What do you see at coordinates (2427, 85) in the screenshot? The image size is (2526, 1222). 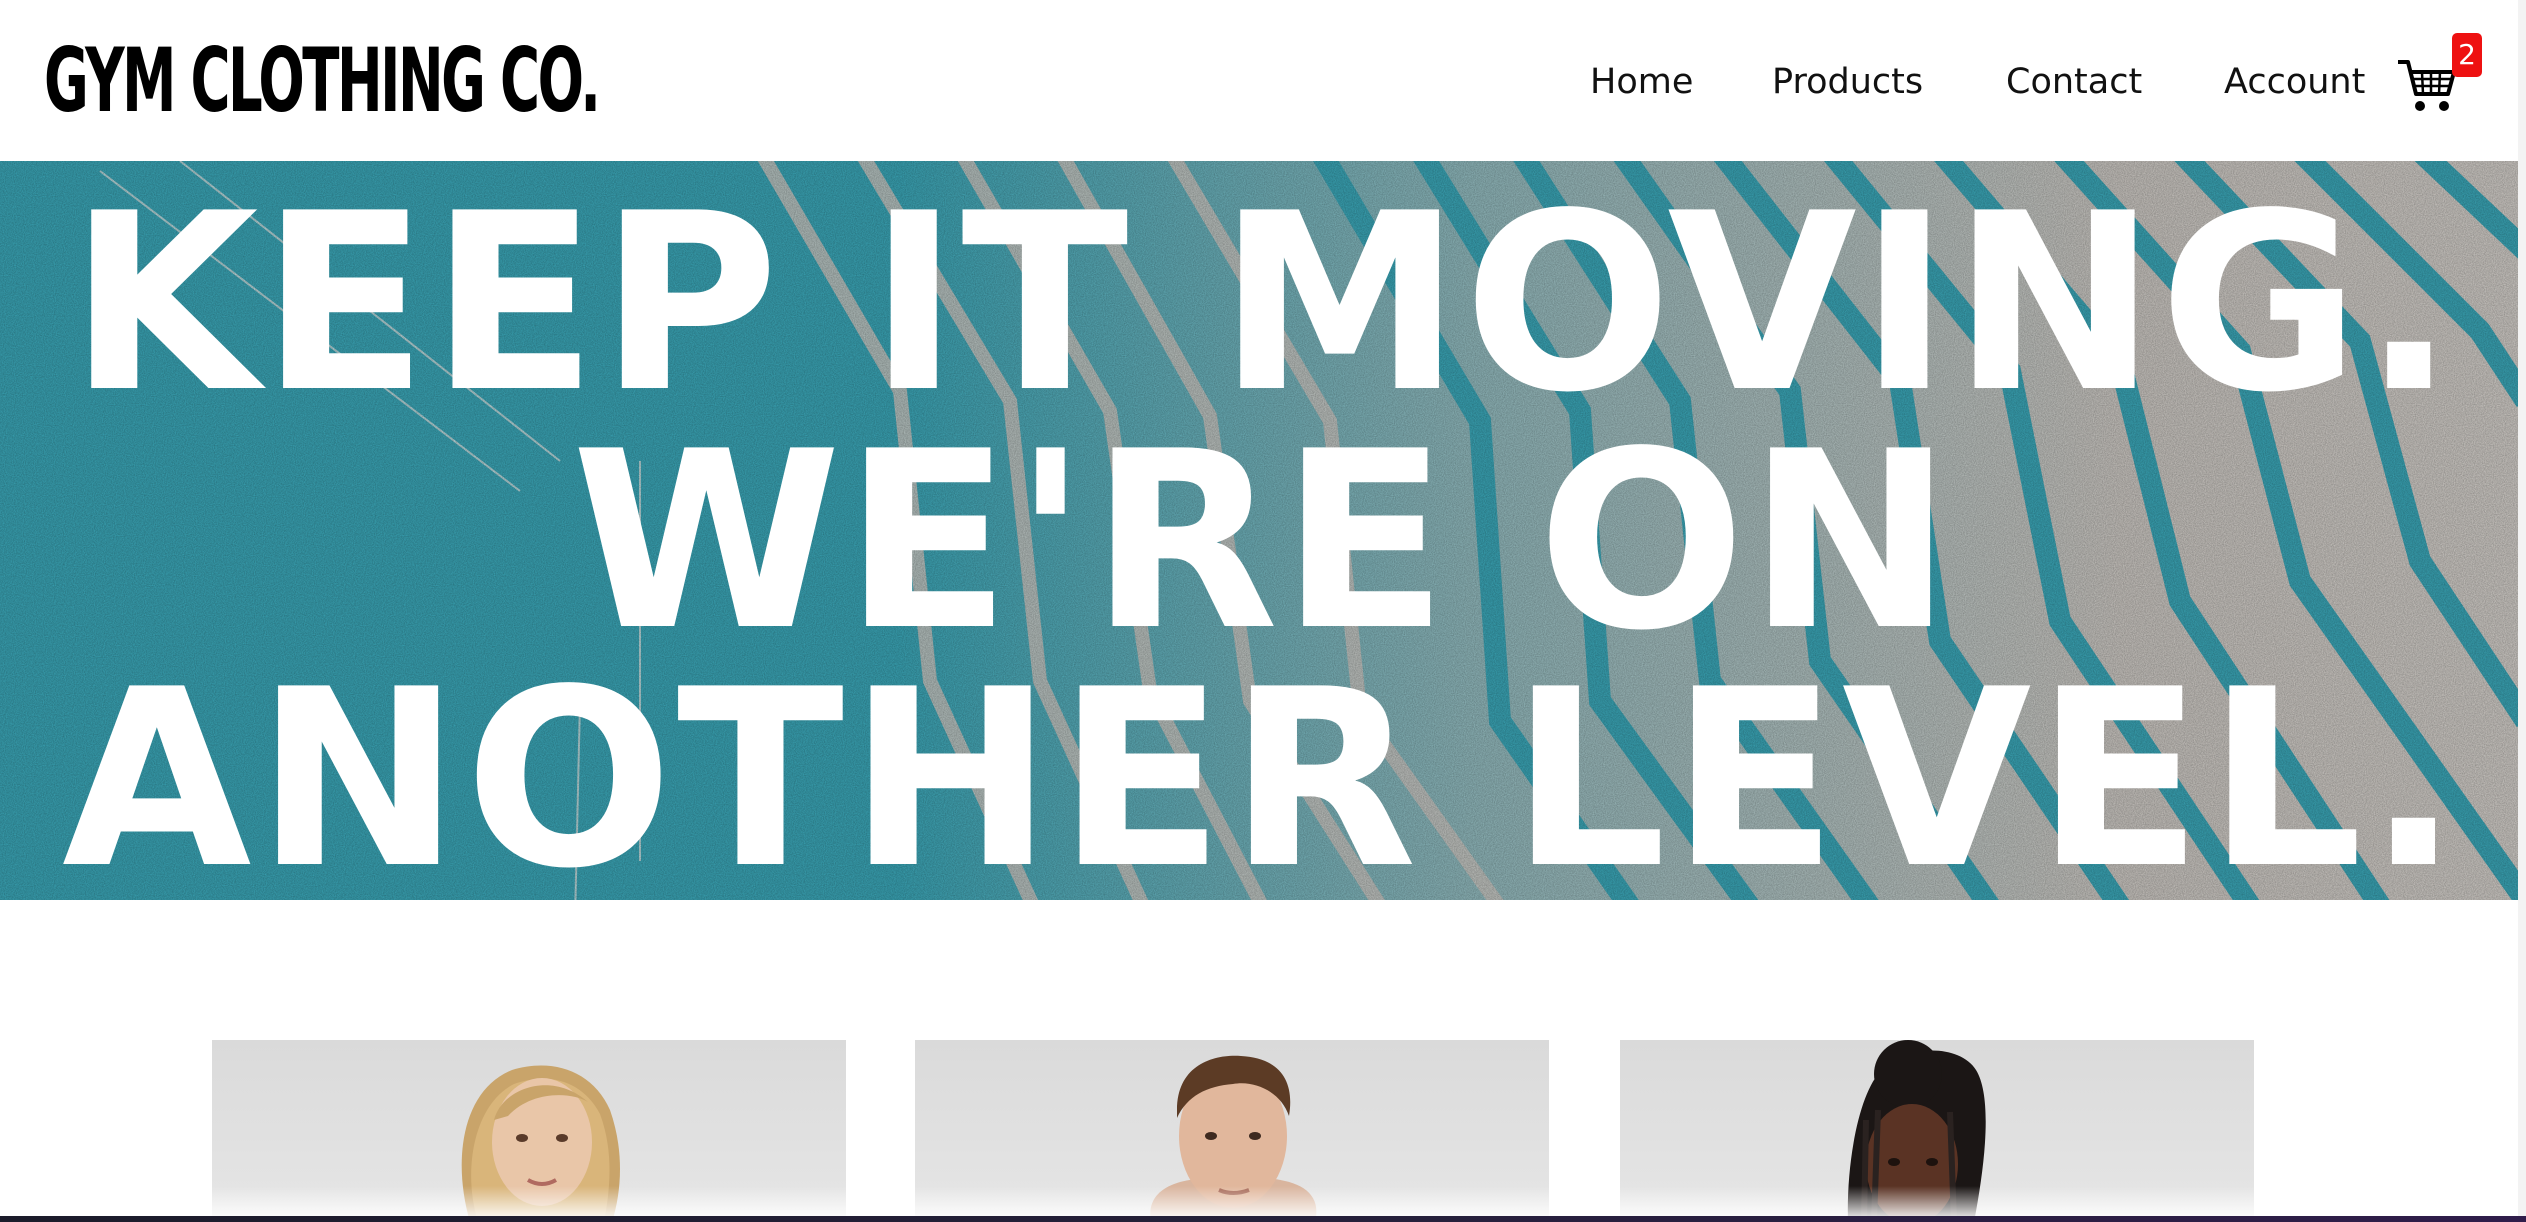 I see `shopping-cart-icon` at bounding box center [2427, 85].